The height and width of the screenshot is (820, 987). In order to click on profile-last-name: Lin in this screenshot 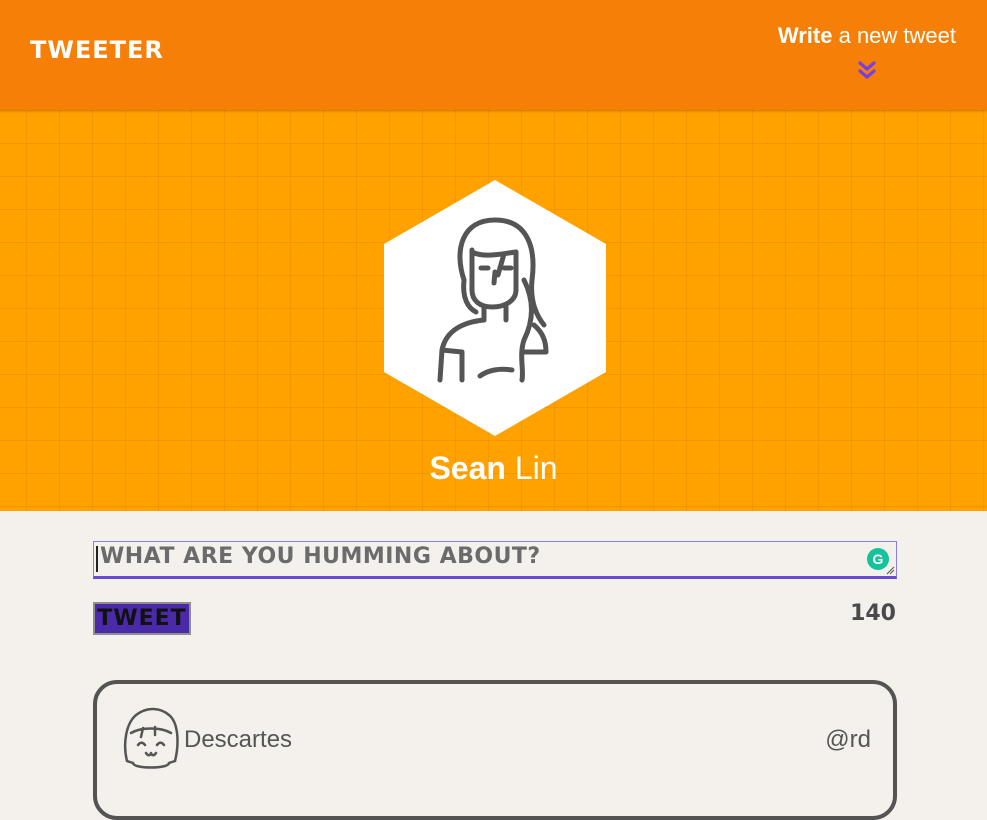, I will do `click(536, 468)`.